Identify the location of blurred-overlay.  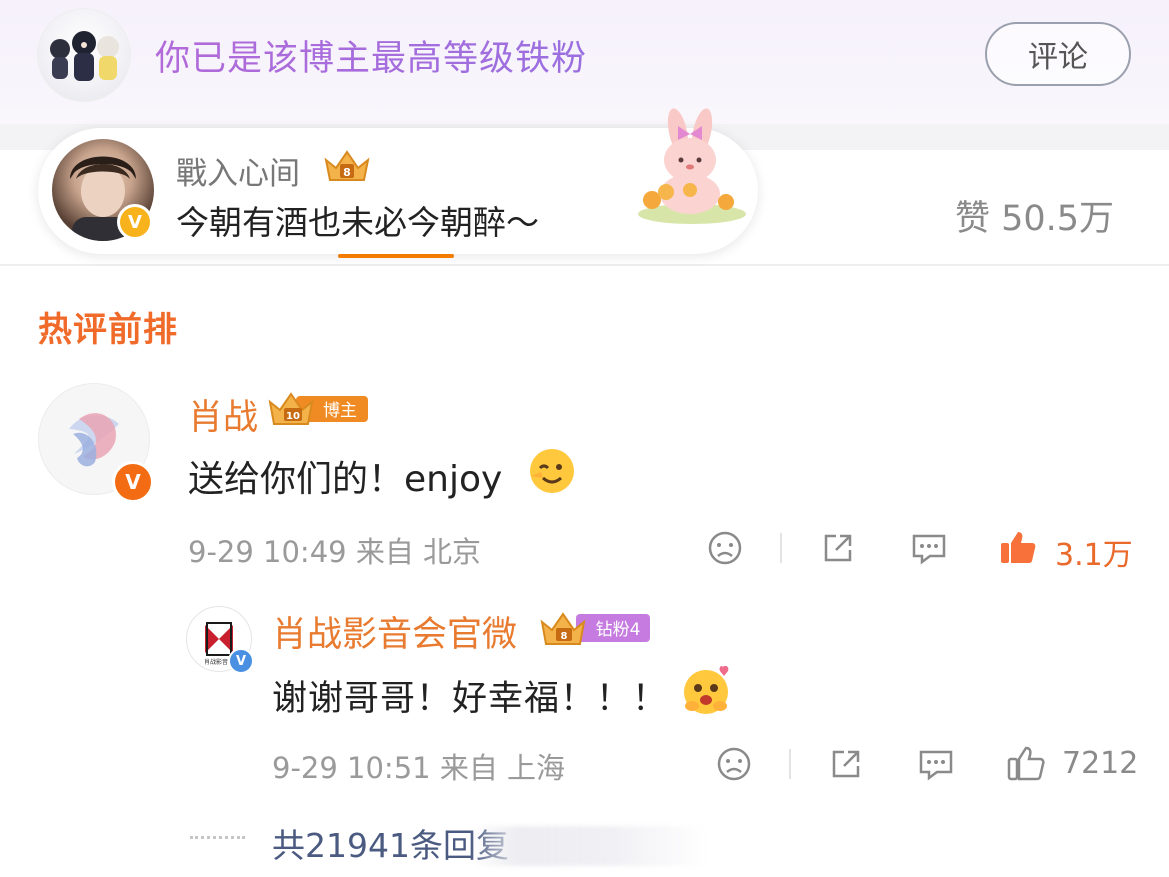
(590, 846).